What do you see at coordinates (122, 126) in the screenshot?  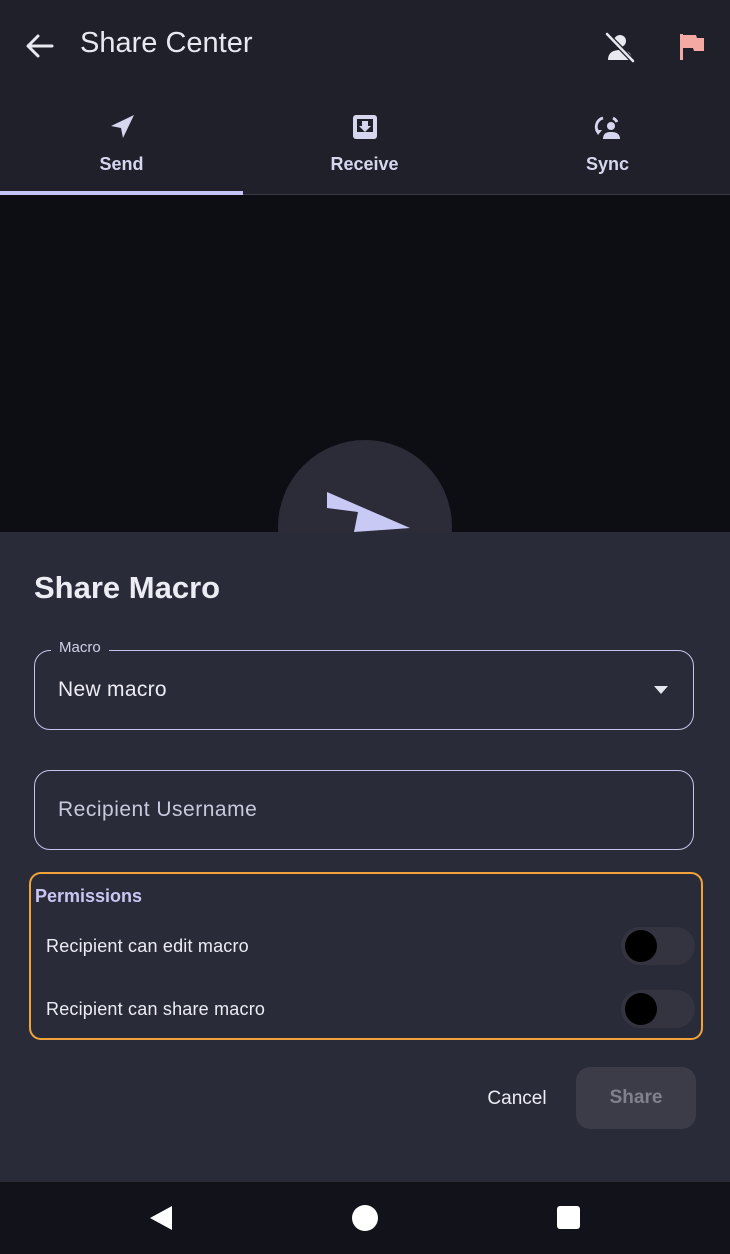 I see `navigation-arrow-icon` at bounding box center [122, 126].